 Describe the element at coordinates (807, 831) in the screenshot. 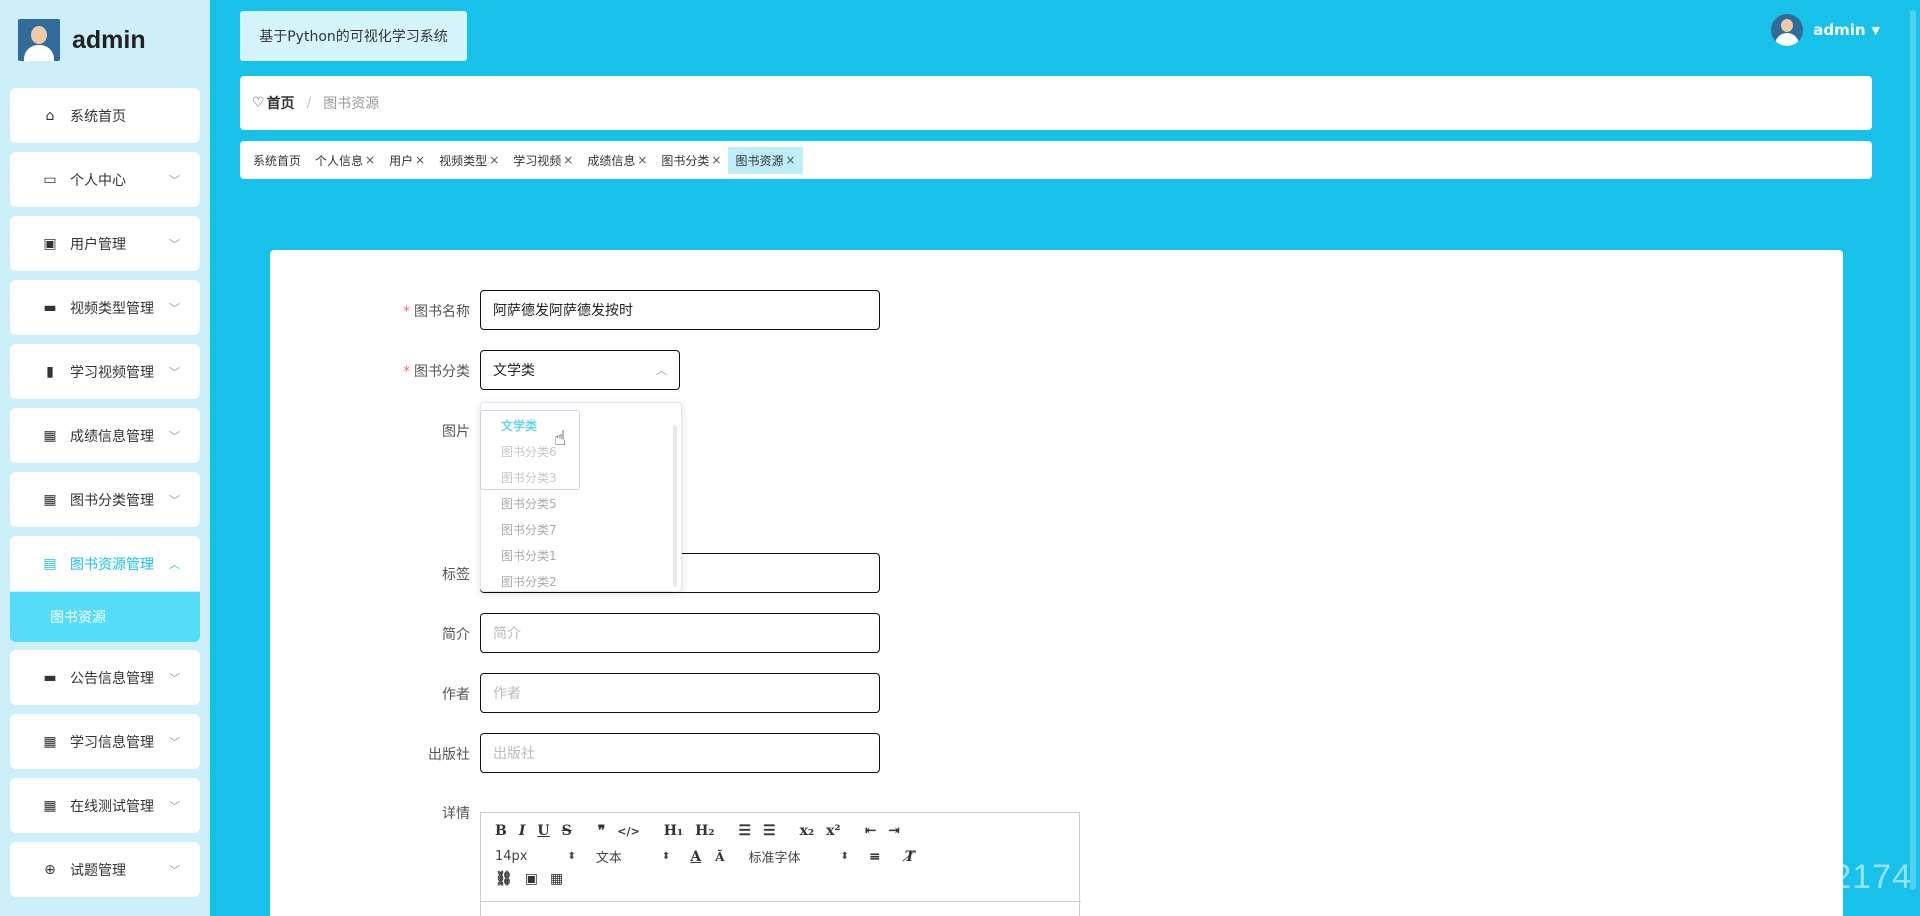

I see `subscript-icon: x₂` at that location.